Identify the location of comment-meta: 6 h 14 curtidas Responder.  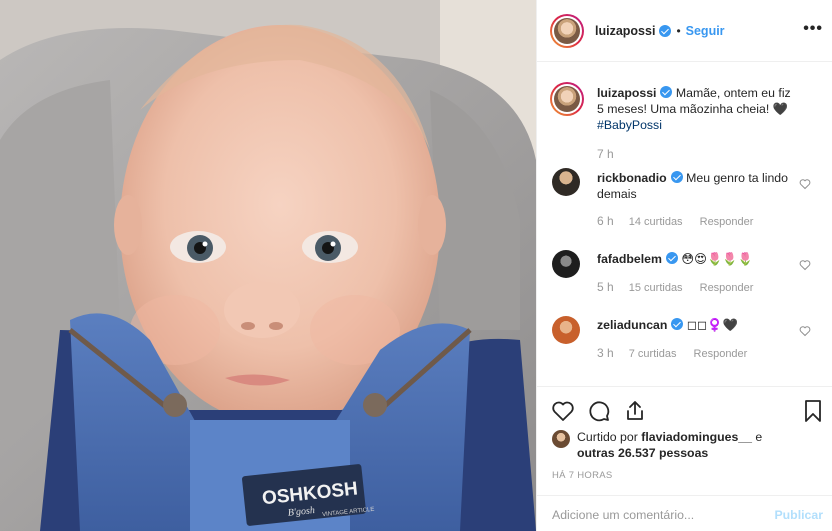
(675, 221).